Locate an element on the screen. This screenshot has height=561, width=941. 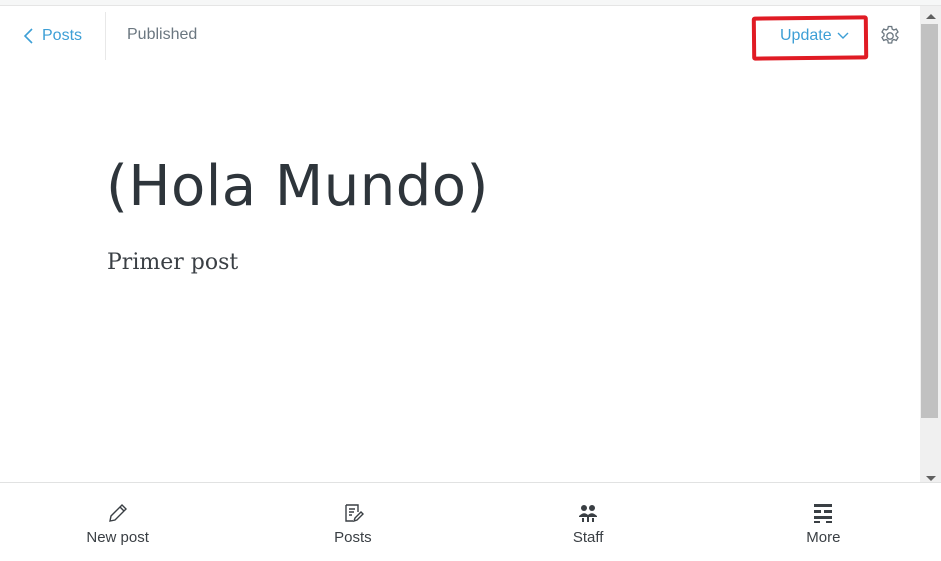
nav-new-post-label: New post is located at coordinates (117, 537).